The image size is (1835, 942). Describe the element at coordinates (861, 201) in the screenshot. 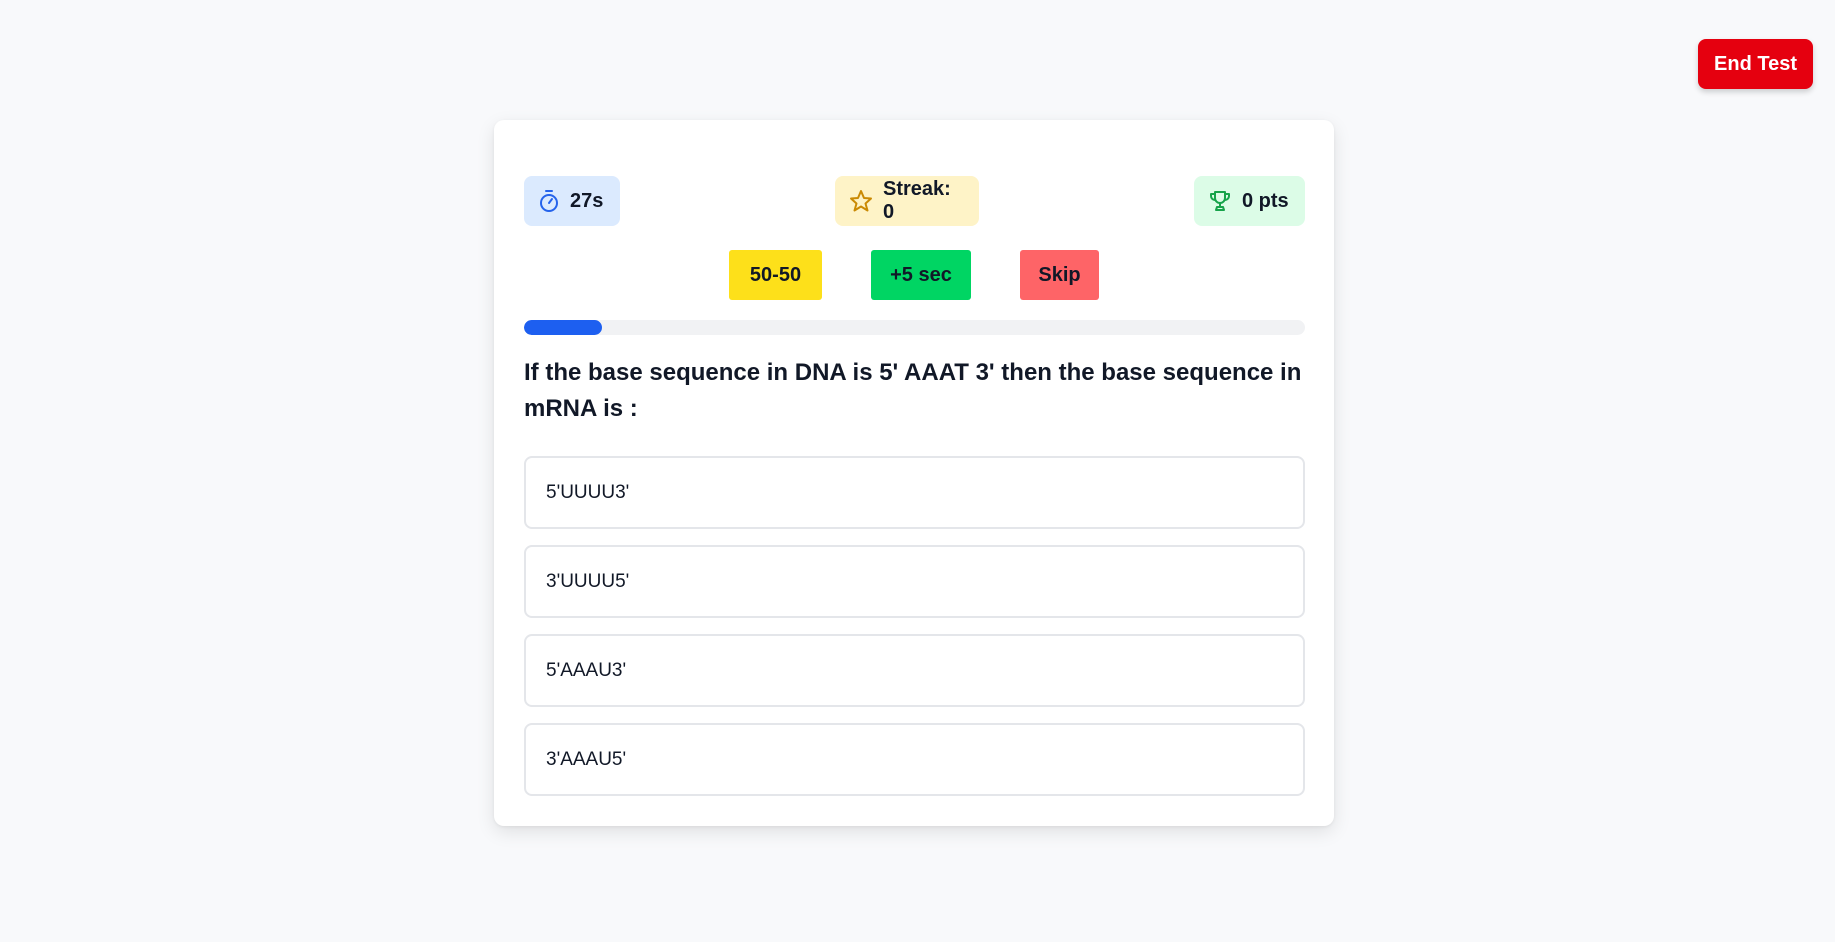

I see `star-icon` at that location.